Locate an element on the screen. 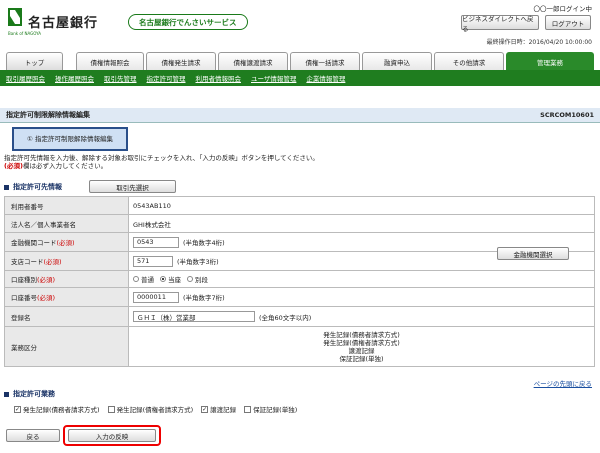  bank-name: 名古屋銀行 is located at coordinates (63, 23).